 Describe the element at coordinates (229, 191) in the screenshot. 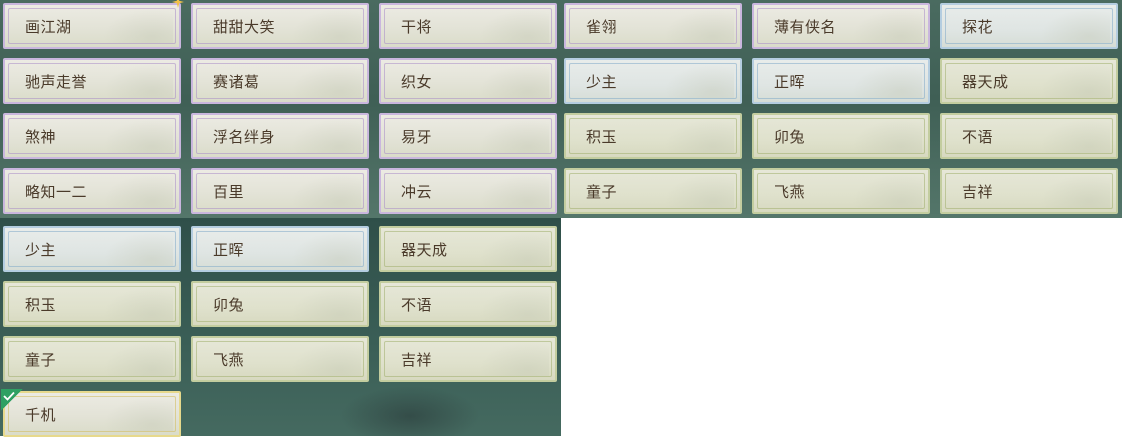

I see `title-card-label: 百里` at that location.